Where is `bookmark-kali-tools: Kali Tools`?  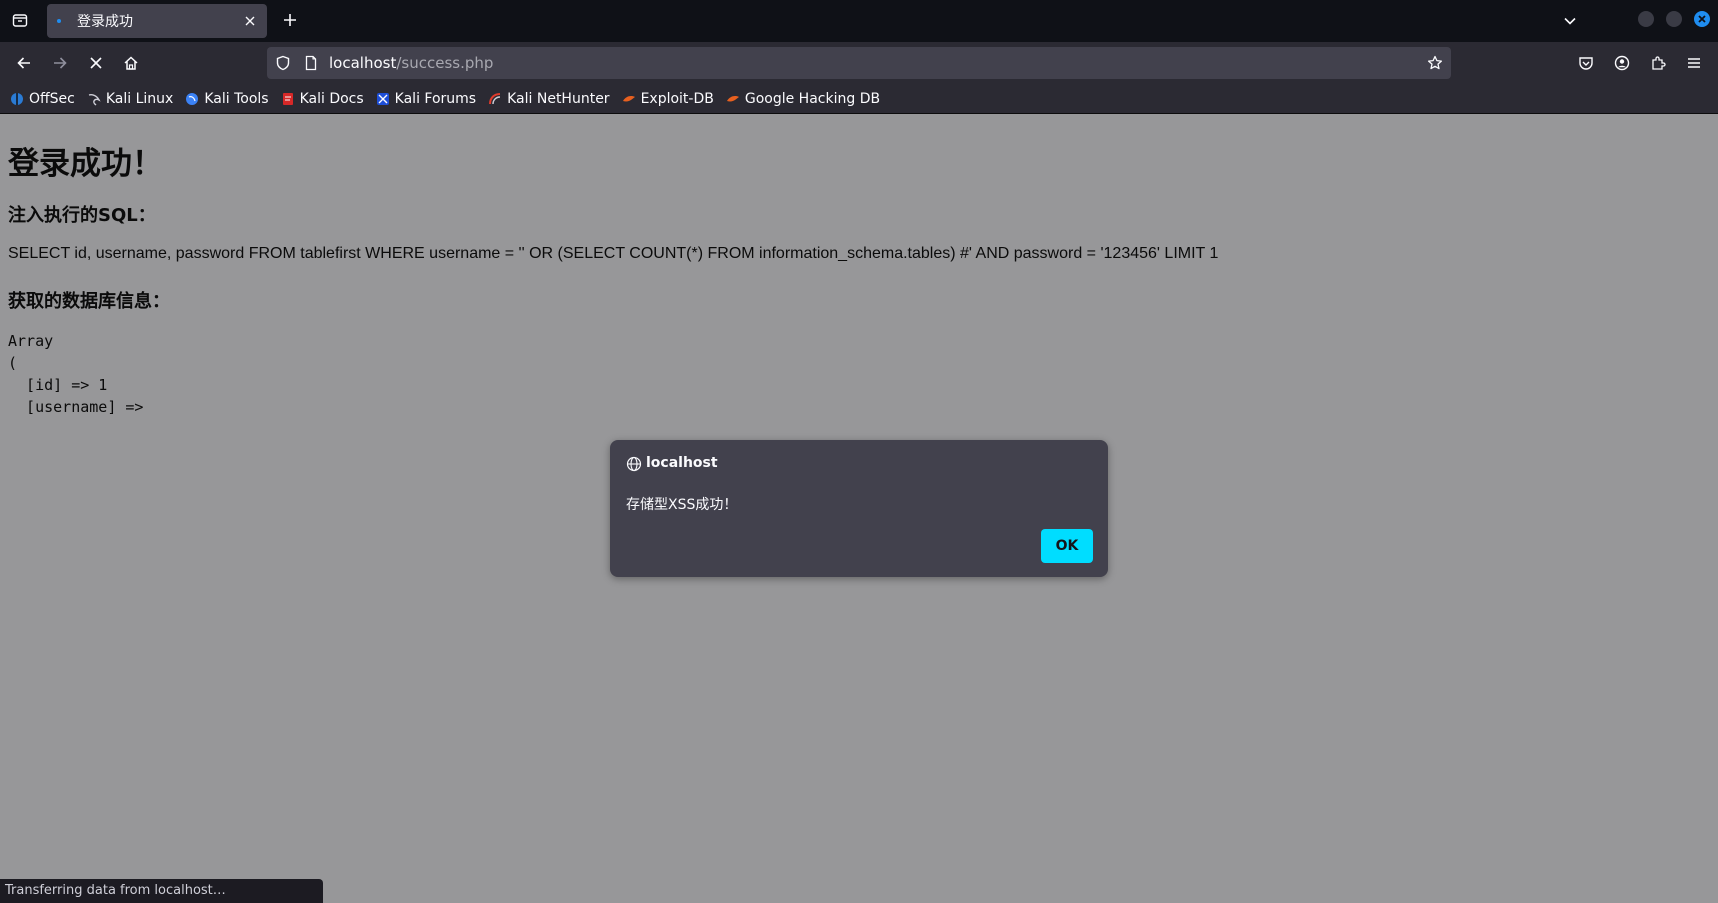 bookmark-kali-tools: Kali Tools is located at coordinates (227, 98).